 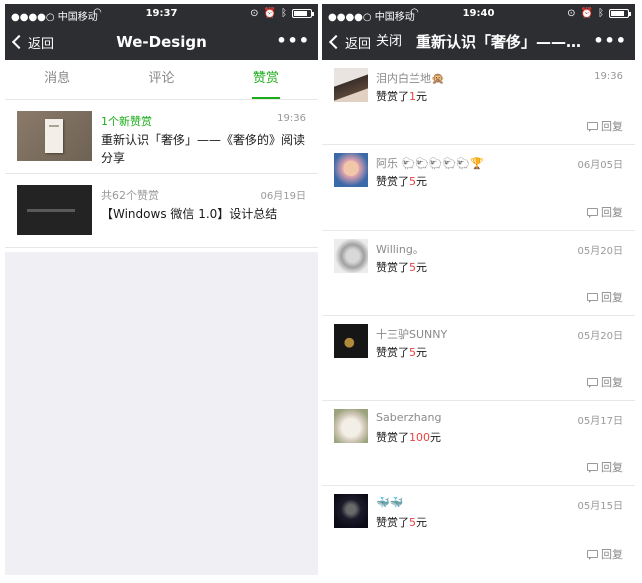 What do you see at coordinates (291, 118) in the screenshot?
I see `item-time: 19:36` at bounding box center [291, 118].